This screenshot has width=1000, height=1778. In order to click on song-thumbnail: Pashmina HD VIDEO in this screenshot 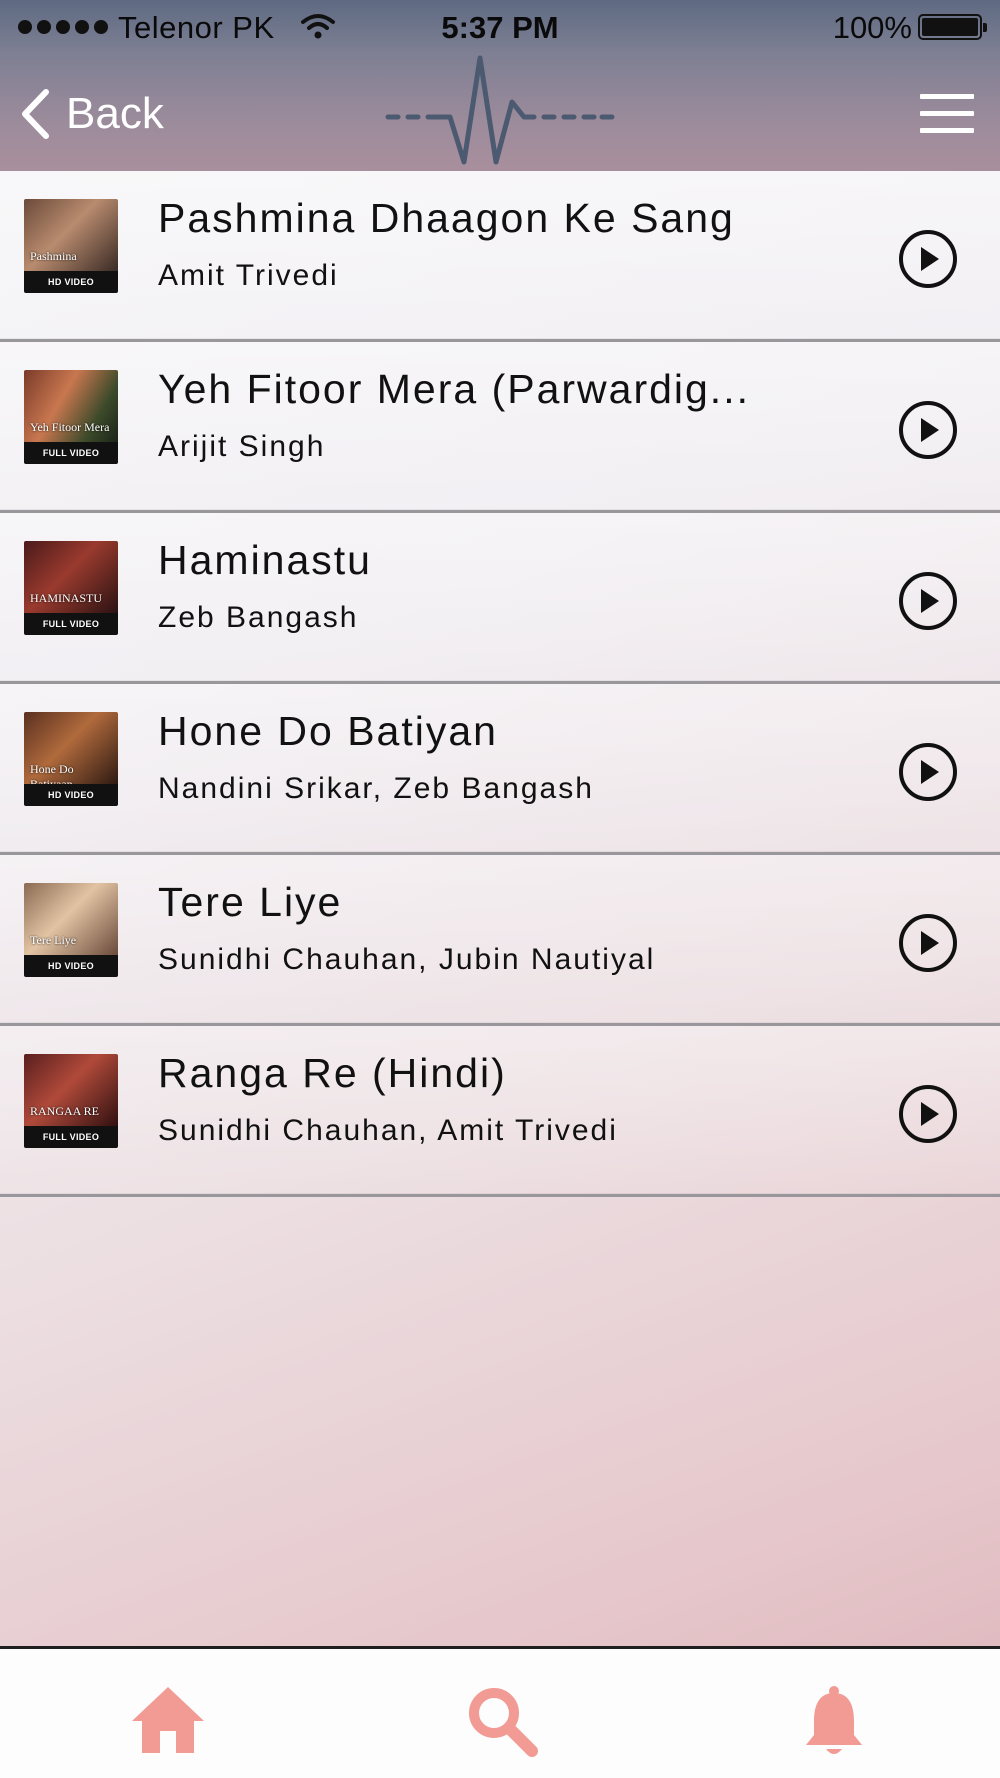, I will do `click(71, 246)`.